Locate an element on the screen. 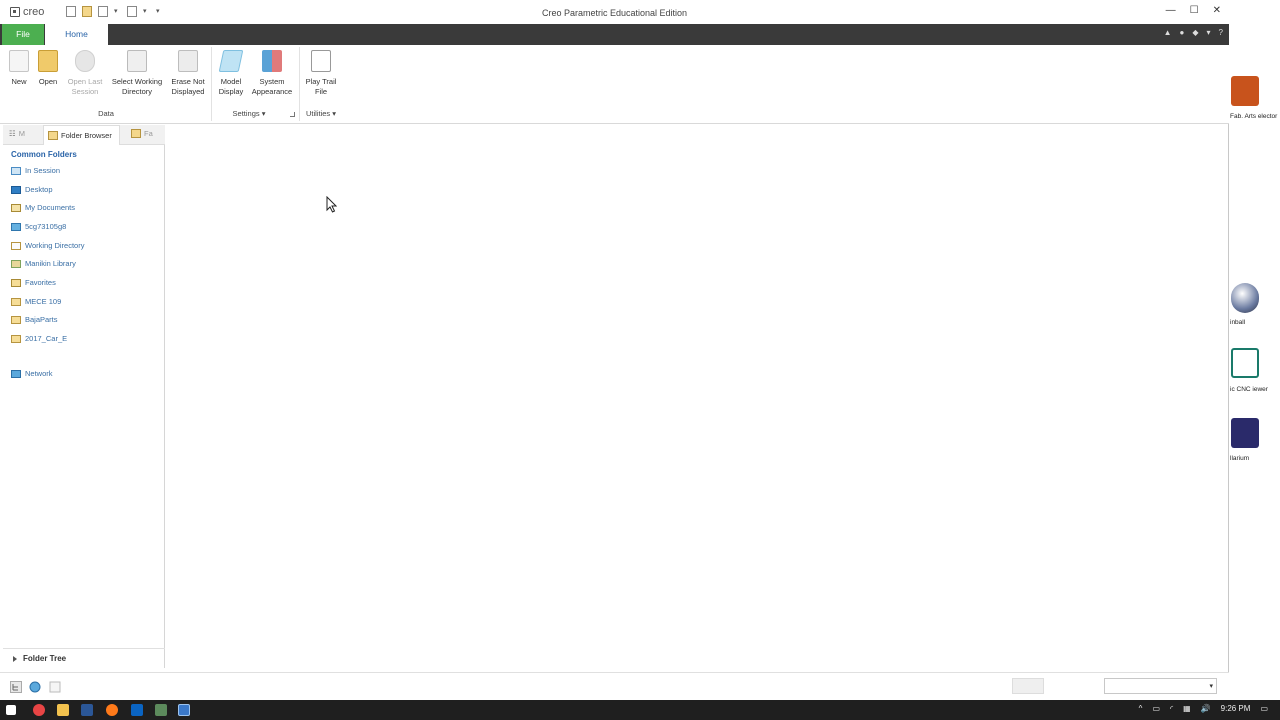 The height and width of the screenshot is (720, 1280). play-trail-file-button: Play Trail File is located at coordinates (321, 73).